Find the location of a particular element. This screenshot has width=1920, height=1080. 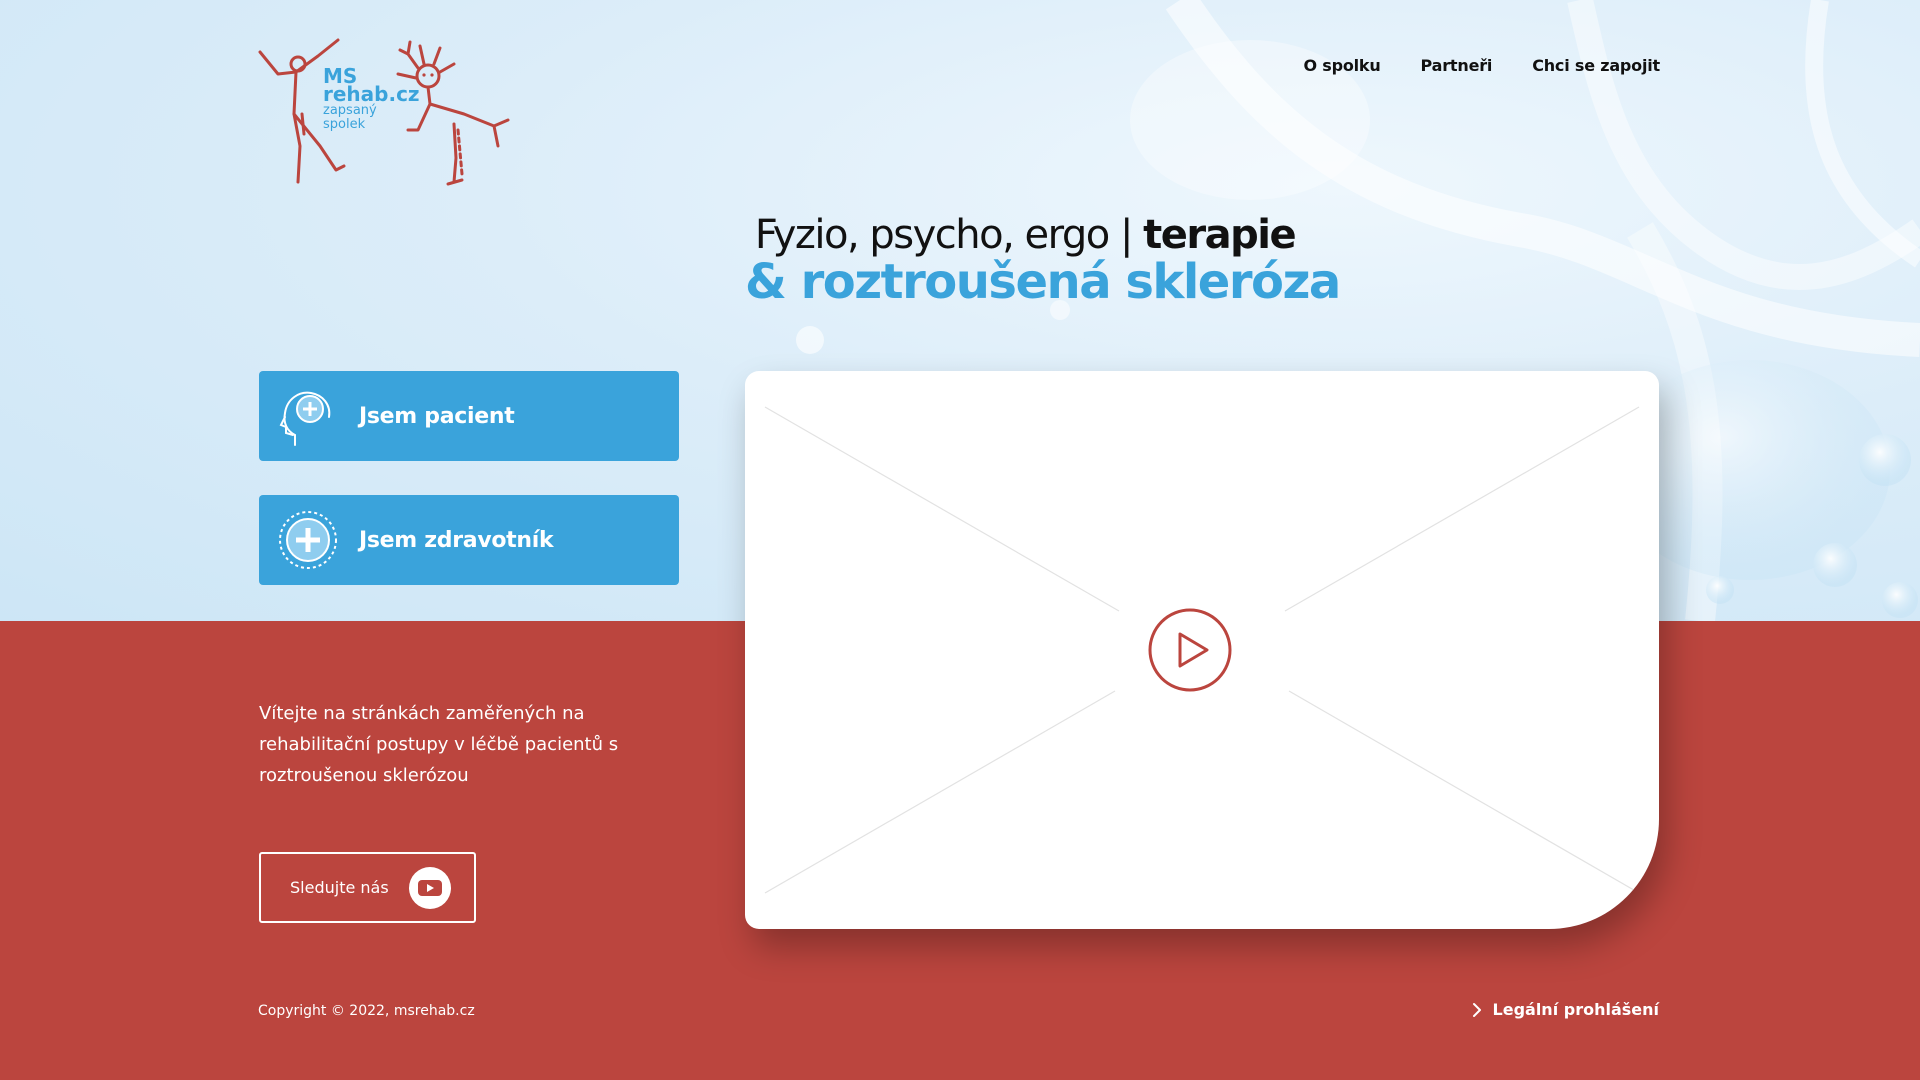

main-nav: O spolku Partneři Chci se zapojit is located at coordinates (1481, 65).